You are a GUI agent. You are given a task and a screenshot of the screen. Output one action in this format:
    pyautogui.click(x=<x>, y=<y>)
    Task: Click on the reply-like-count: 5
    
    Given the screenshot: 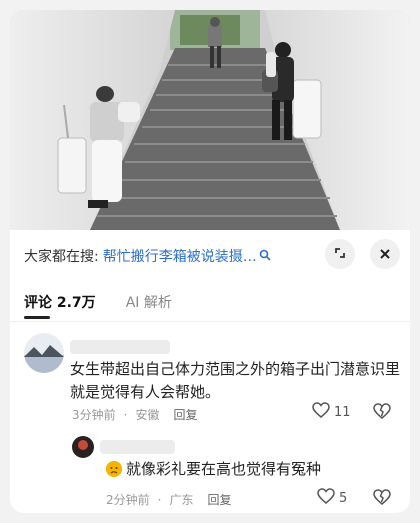 What is the action you would take?
    pyautogui.click(x=343, y=498)
    